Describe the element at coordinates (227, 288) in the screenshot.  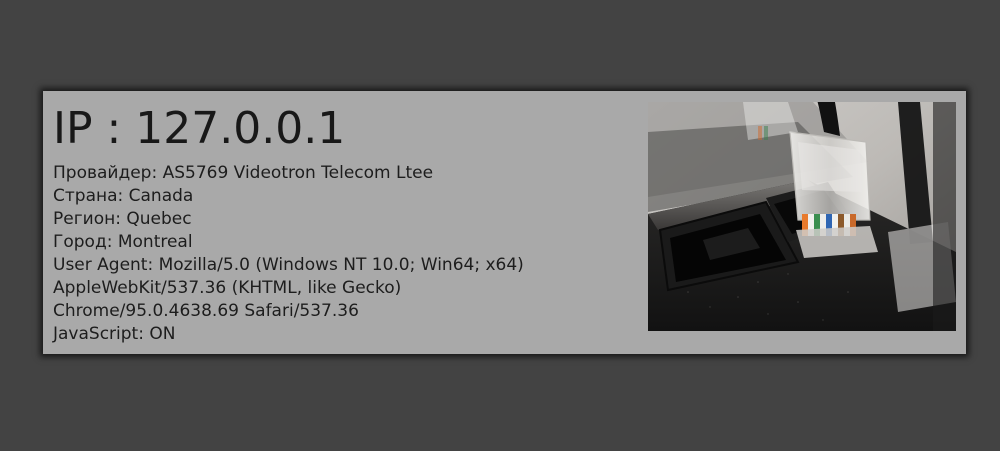
I see `user-agent-line-2: AppleWebKit/537.36 (KHTML, like Gecko)` at that location.